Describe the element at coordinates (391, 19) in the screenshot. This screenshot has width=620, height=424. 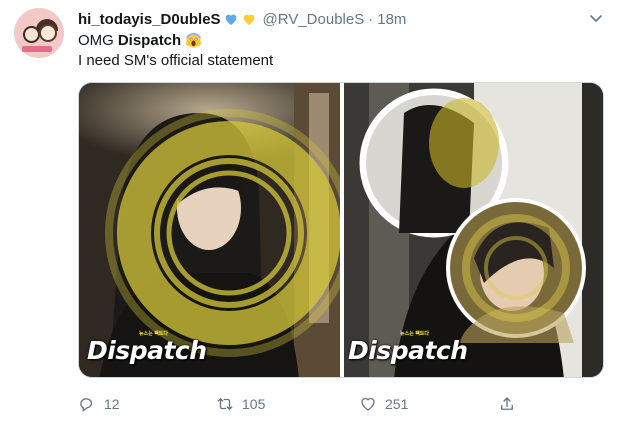
I see `tweet-timestamp: 18m` at that location.